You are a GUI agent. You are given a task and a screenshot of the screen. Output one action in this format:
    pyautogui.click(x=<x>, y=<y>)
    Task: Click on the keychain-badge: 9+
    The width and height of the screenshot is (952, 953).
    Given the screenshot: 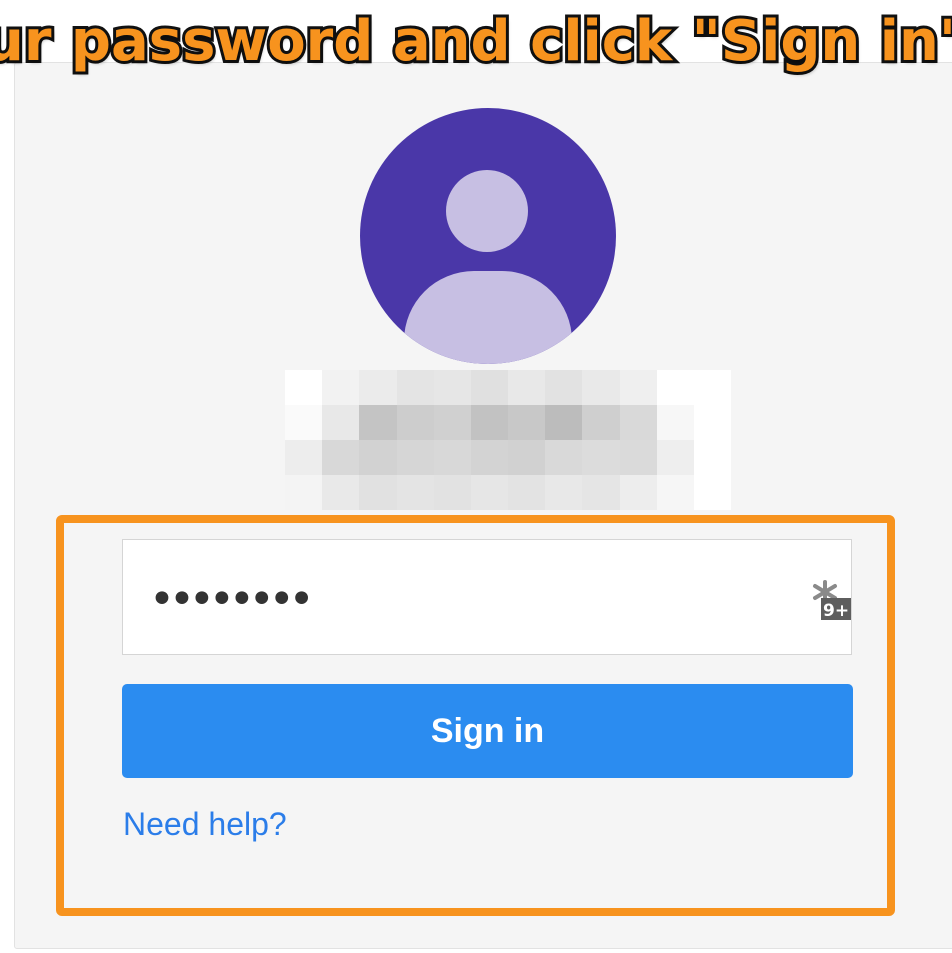 What is the action you would take?
    pyautogui.click(x=836, y=611)
    